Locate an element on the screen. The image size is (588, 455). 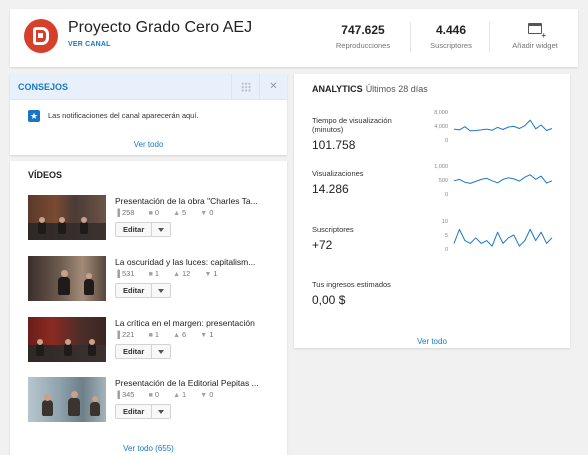
video-likes: 12 is located at coordinates (186, 273).